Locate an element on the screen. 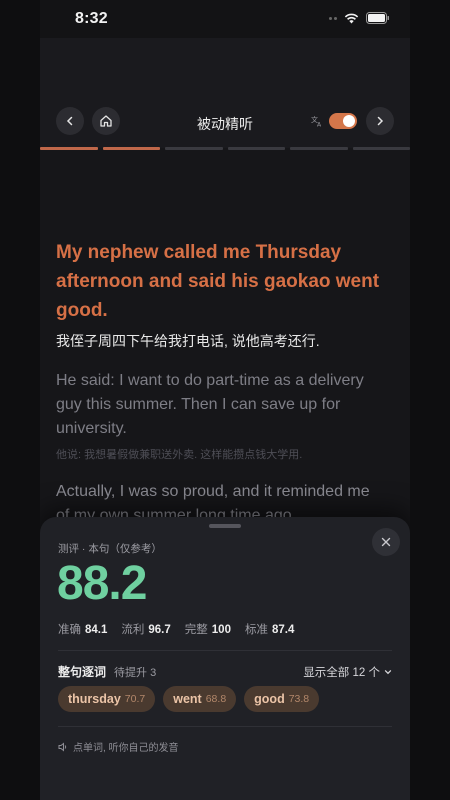 This screenshot has width=450, height=800. weak-word-chips: thursday 70.7 went 68.8 good 73.8 is located at coordinates (189, 699).